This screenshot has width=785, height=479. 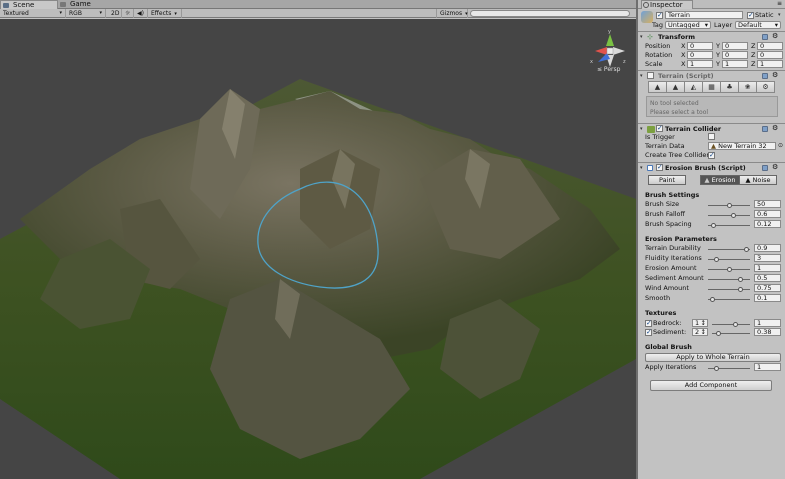 I want to click on erosion-brush-checkbox, so click(x=659, y=167).